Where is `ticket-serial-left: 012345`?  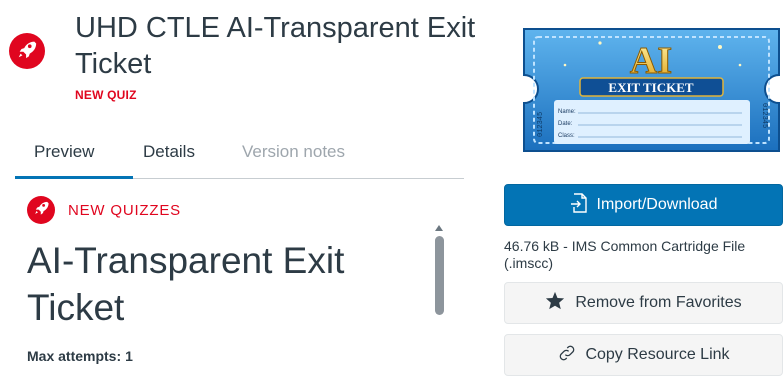 ticket-serial-left: 012345 is located at coordinates (541, 124).